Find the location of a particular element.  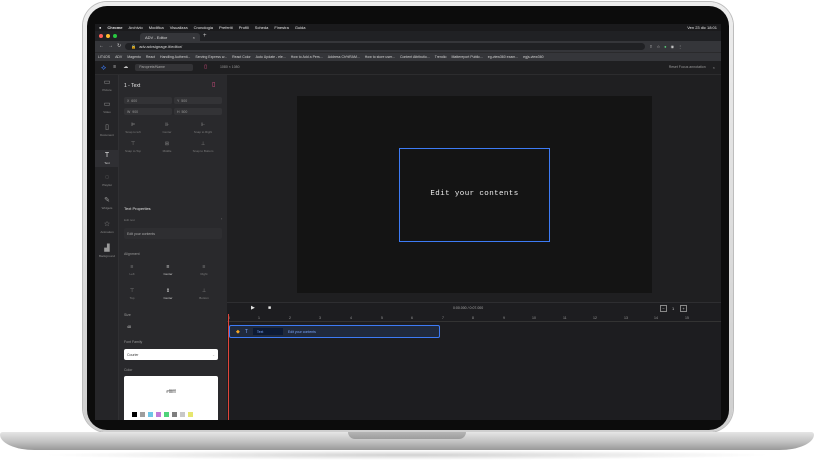

sidebar-item-playlist: ◌ Playlist is located at coordinates (107, 180).